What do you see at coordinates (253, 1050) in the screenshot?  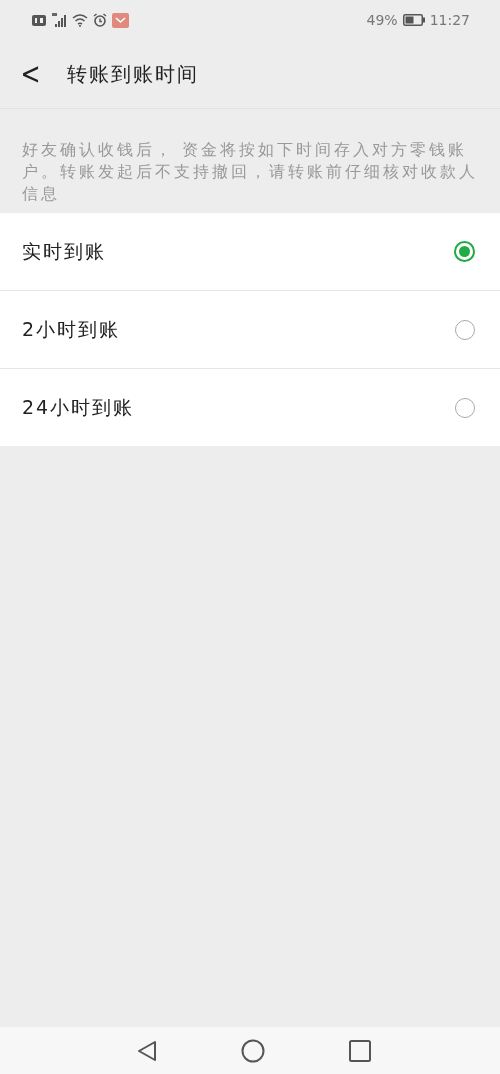 I see `home-icon` at bounding box center [253, 1050].